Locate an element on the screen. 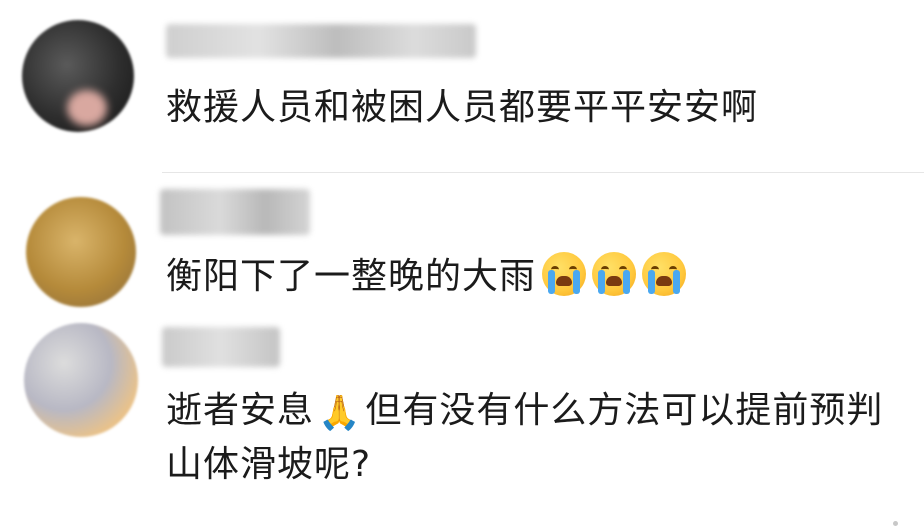 This screenshot has width=924, height=532. avatar-highlight is located at coordinates (87, 108).